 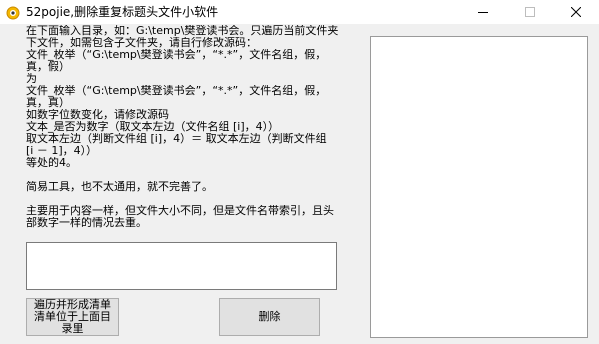 What do you see at coordinates (86, 223) in the screenshot?
I see `instruction-line: 部数字一样的情况去重。` at bounding box center [86, 223].